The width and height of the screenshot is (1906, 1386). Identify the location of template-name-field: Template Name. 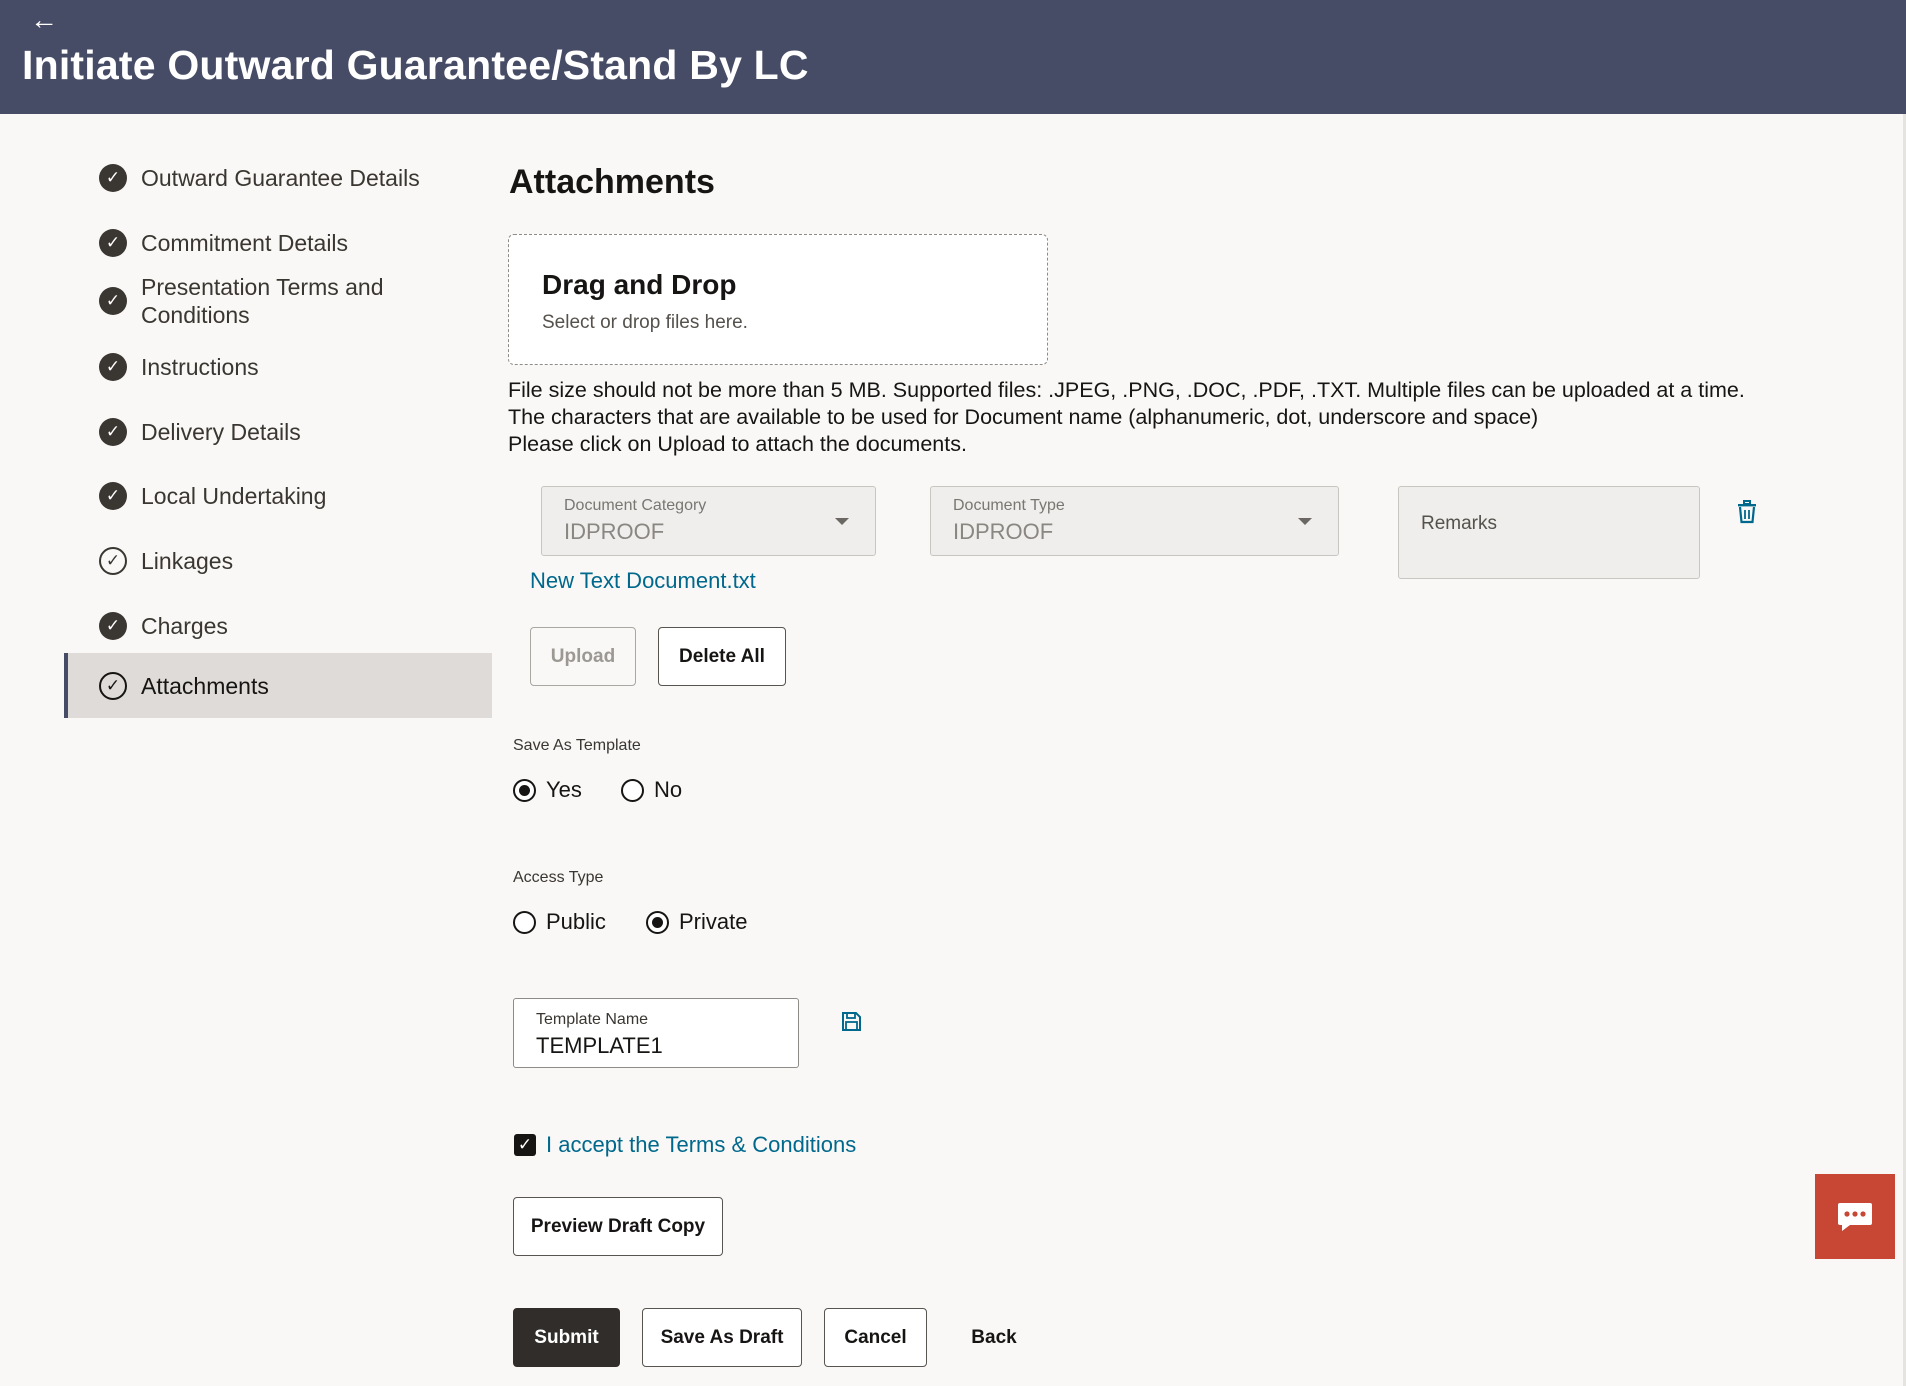
(656, 1033).